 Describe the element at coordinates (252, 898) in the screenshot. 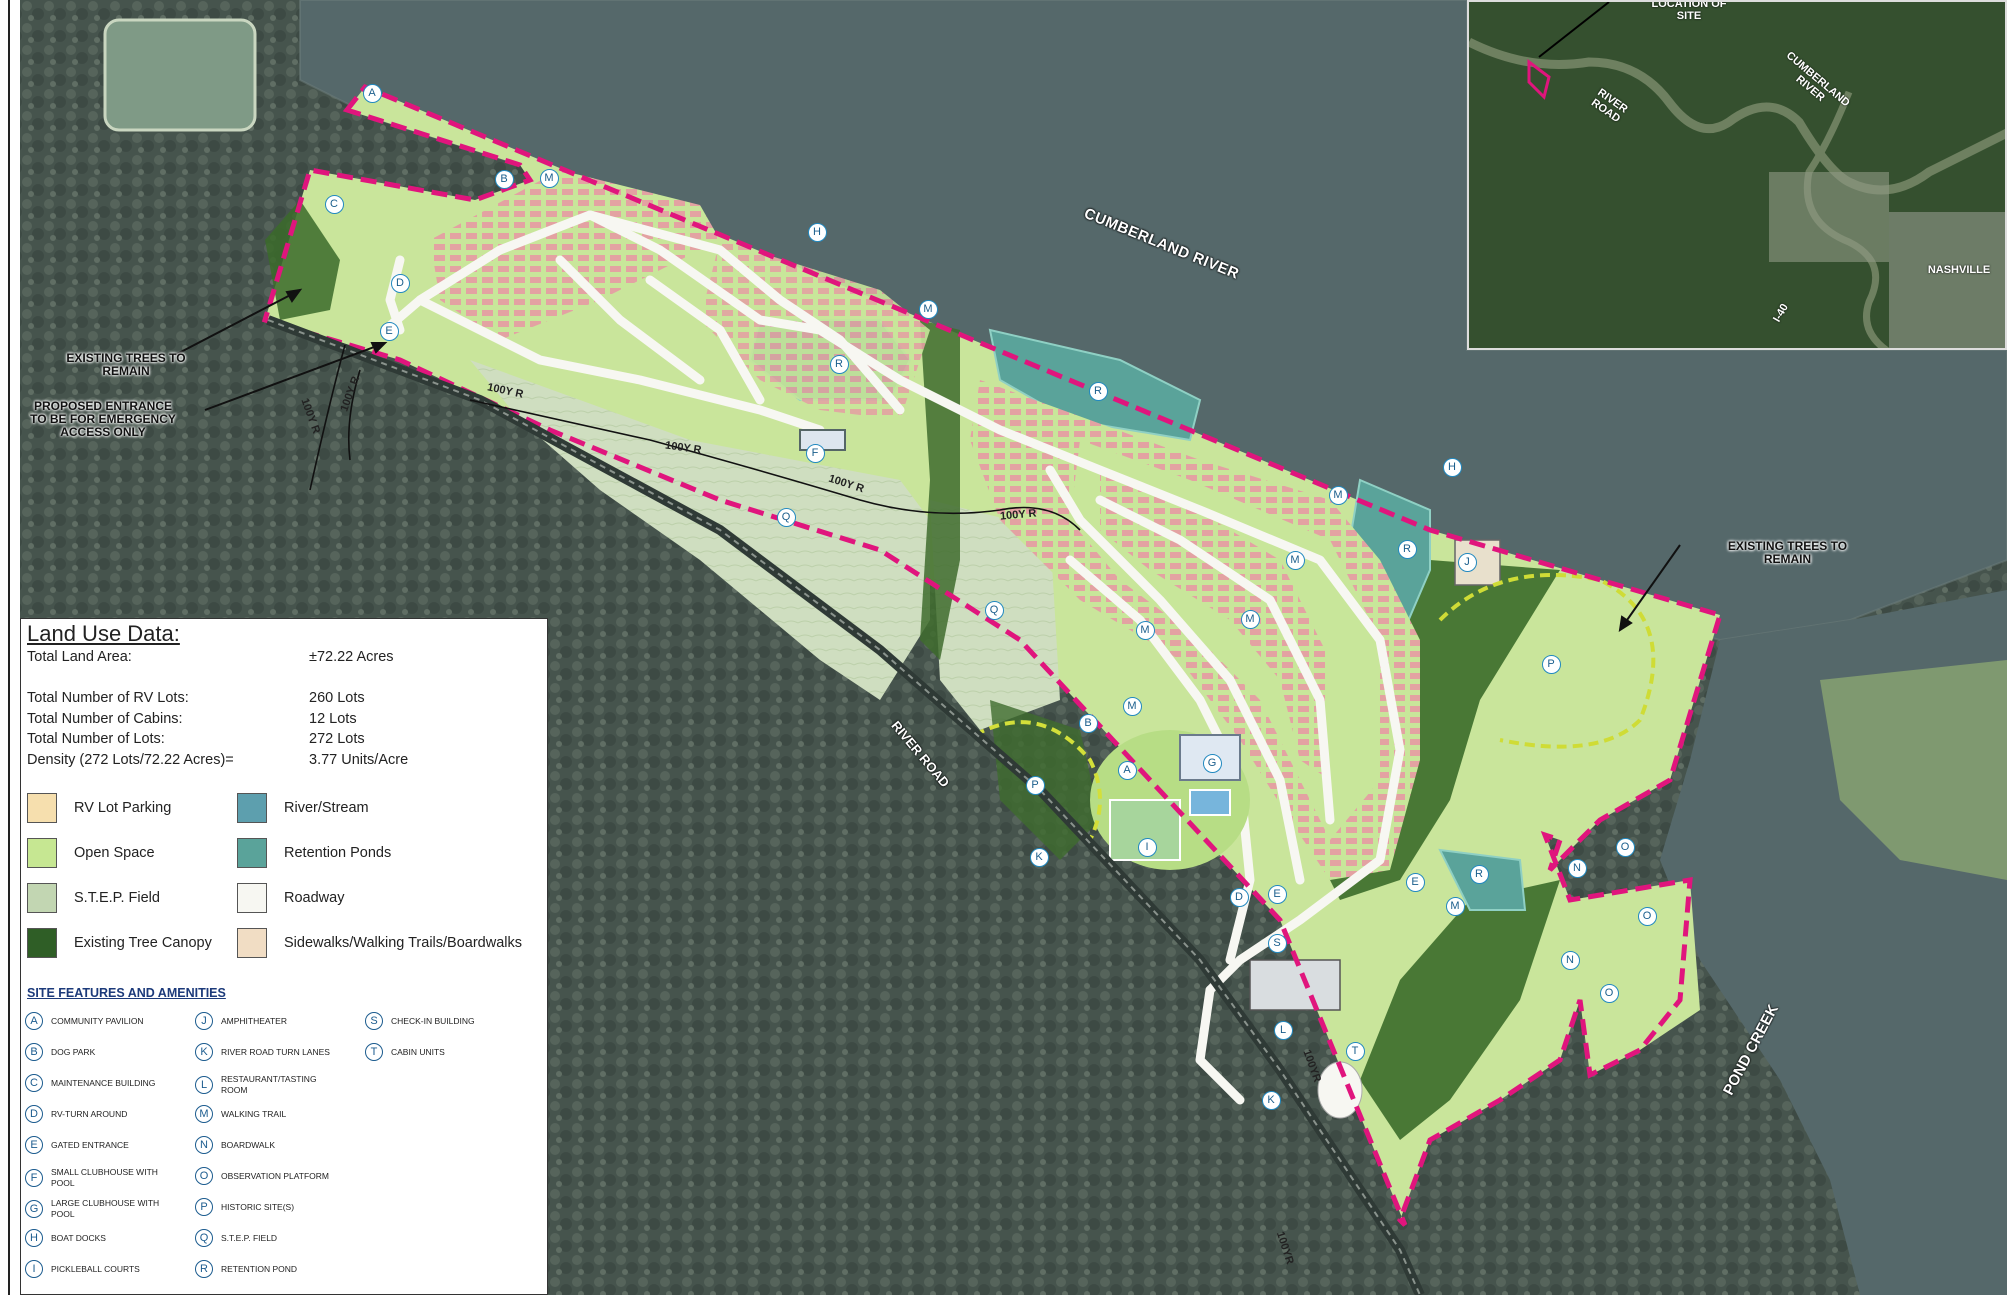

I see `swatch-roadway` at that location.